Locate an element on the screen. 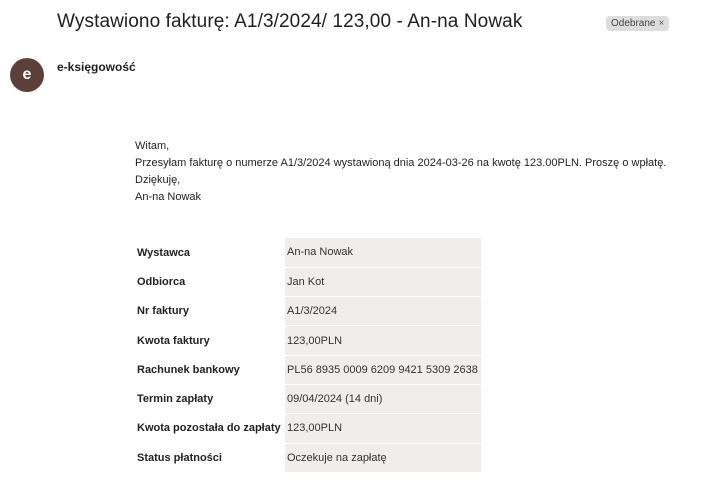  row-label-due-date: Termin zapłaty is located at coordinates (210, 399).